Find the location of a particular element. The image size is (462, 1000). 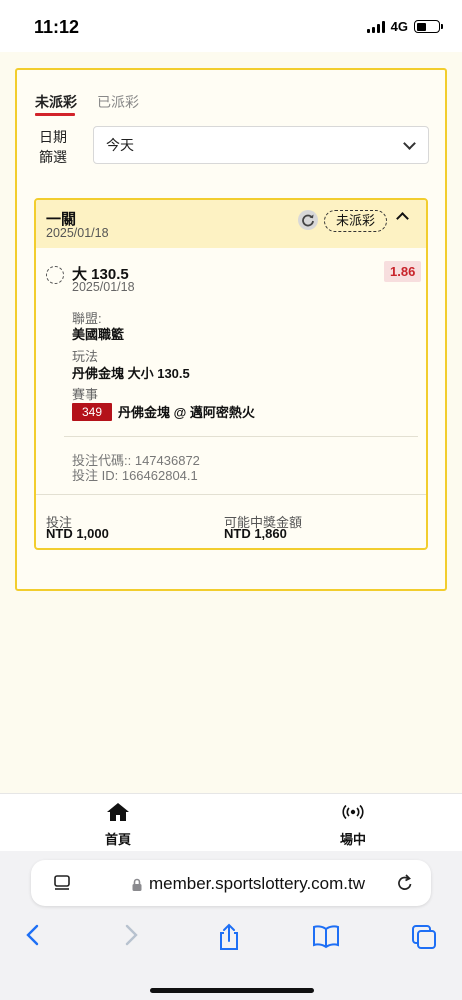

date-filter-label: 日期篩選 is located at coordinates (53, 147).